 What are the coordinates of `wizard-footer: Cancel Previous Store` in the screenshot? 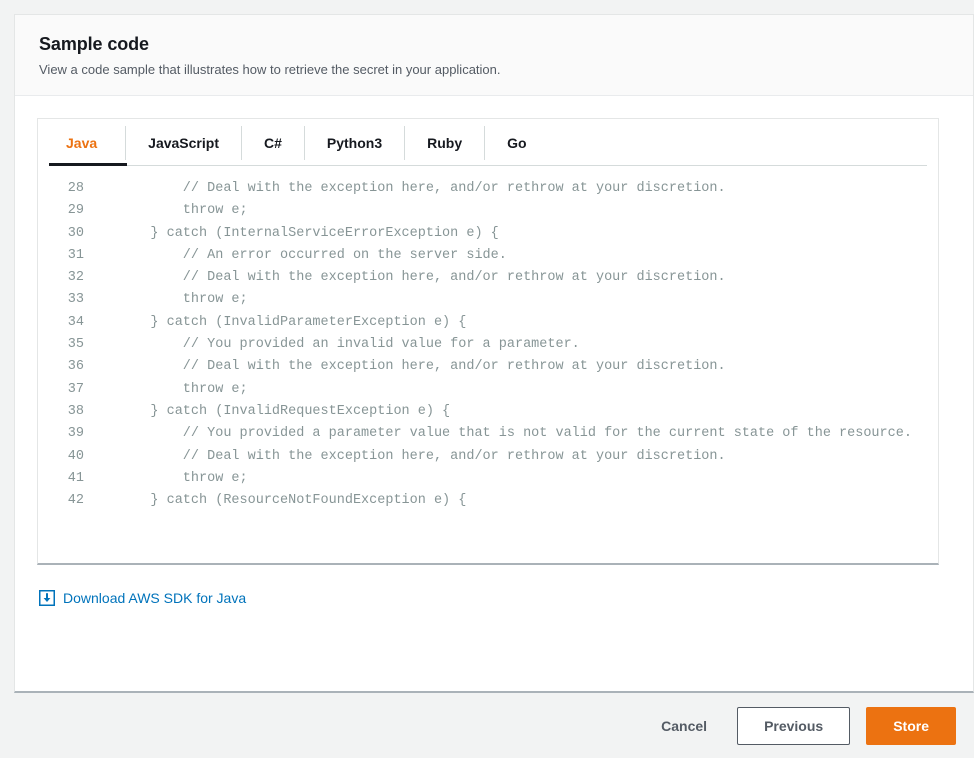 It's located at (487, 725).